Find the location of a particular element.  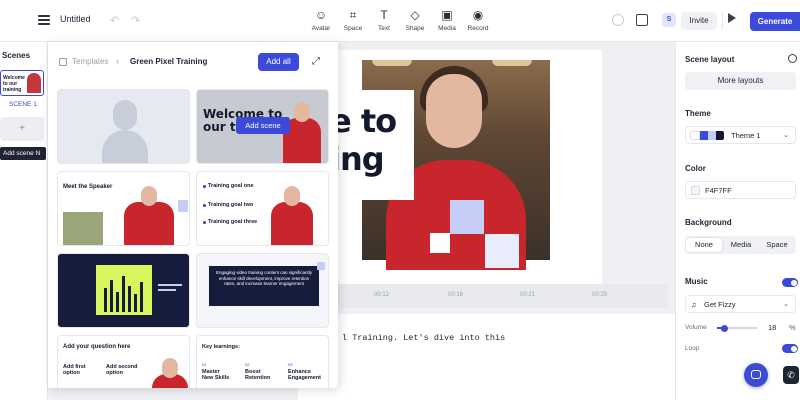

card-goal-1: Training goal one is located at coordinates (231, 186).